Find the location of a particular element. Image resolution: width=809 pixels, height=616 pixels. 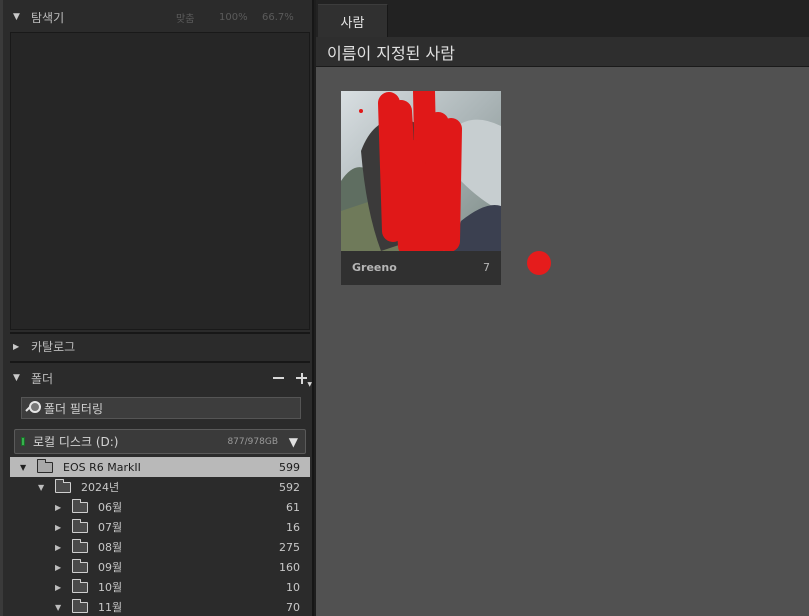

folder-label: 07월 is located at coordinates (110, 527).